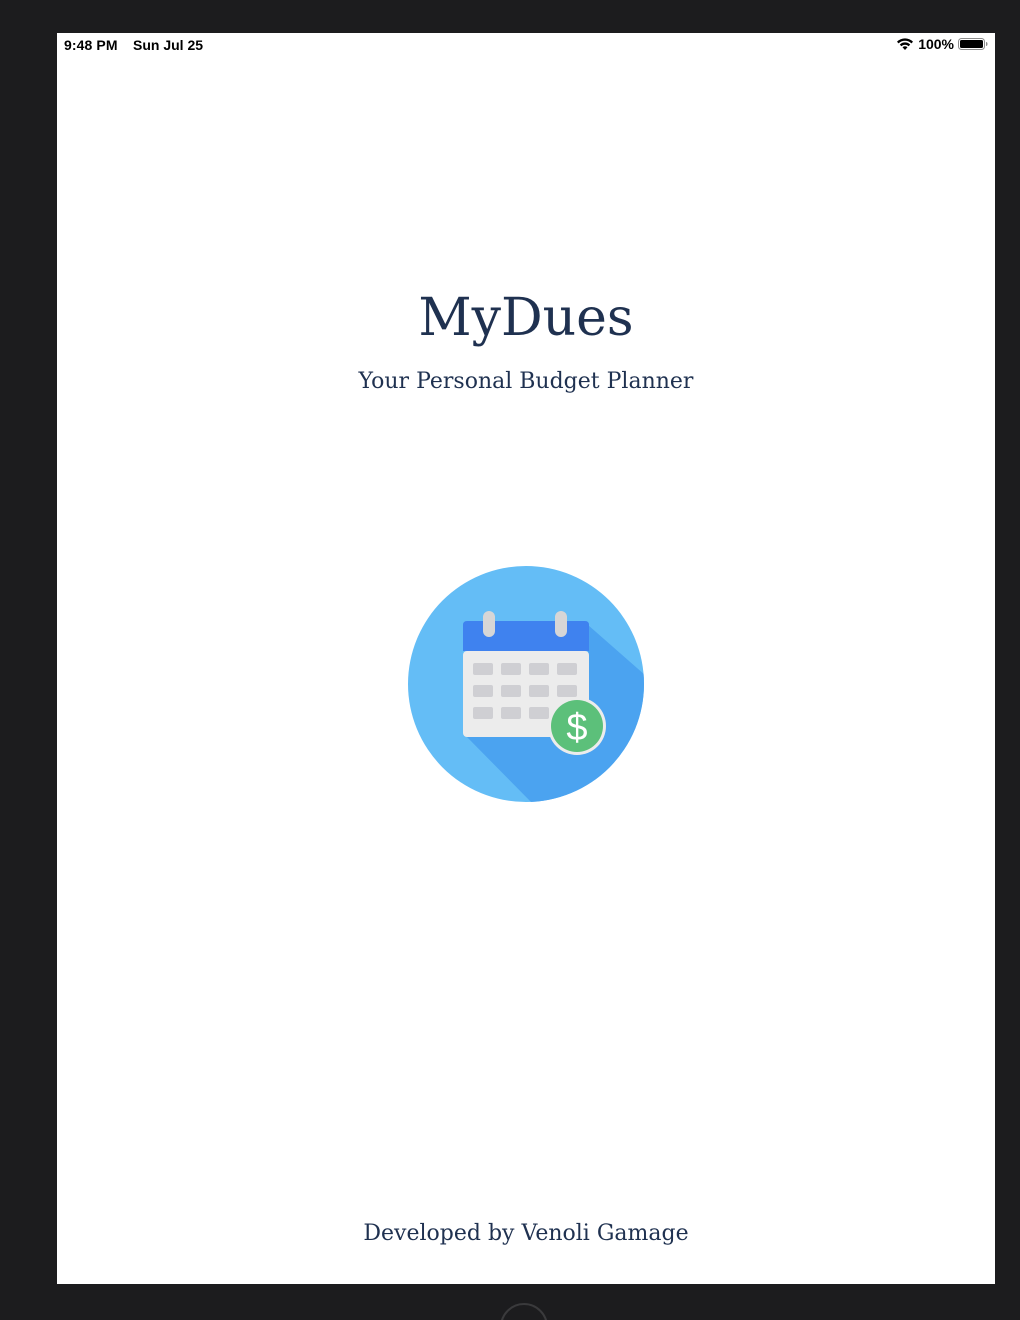 This screenshot has width=1020, height=1320. I want to click on battery-full-icon, so click(973, 44).